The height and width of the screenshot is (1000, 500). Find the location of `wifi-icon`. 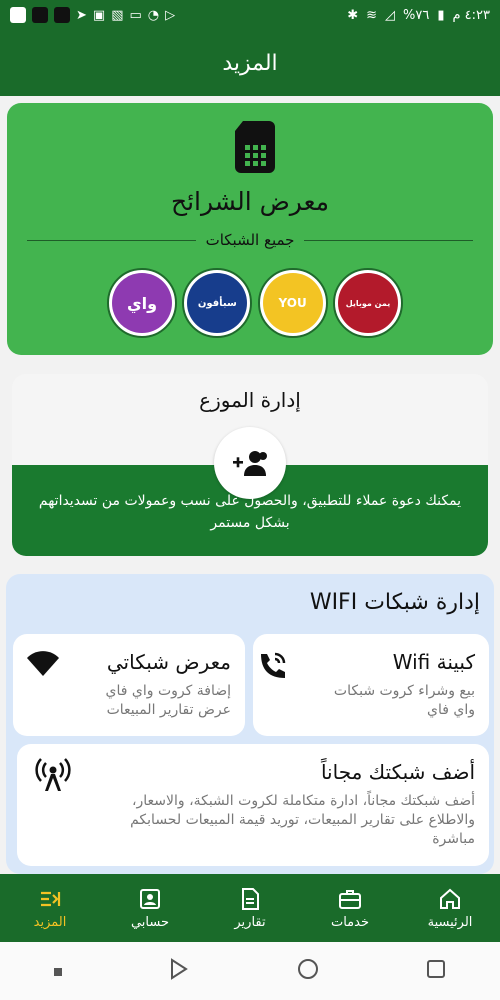

wifi-icon is located at coordinates (43, 663).